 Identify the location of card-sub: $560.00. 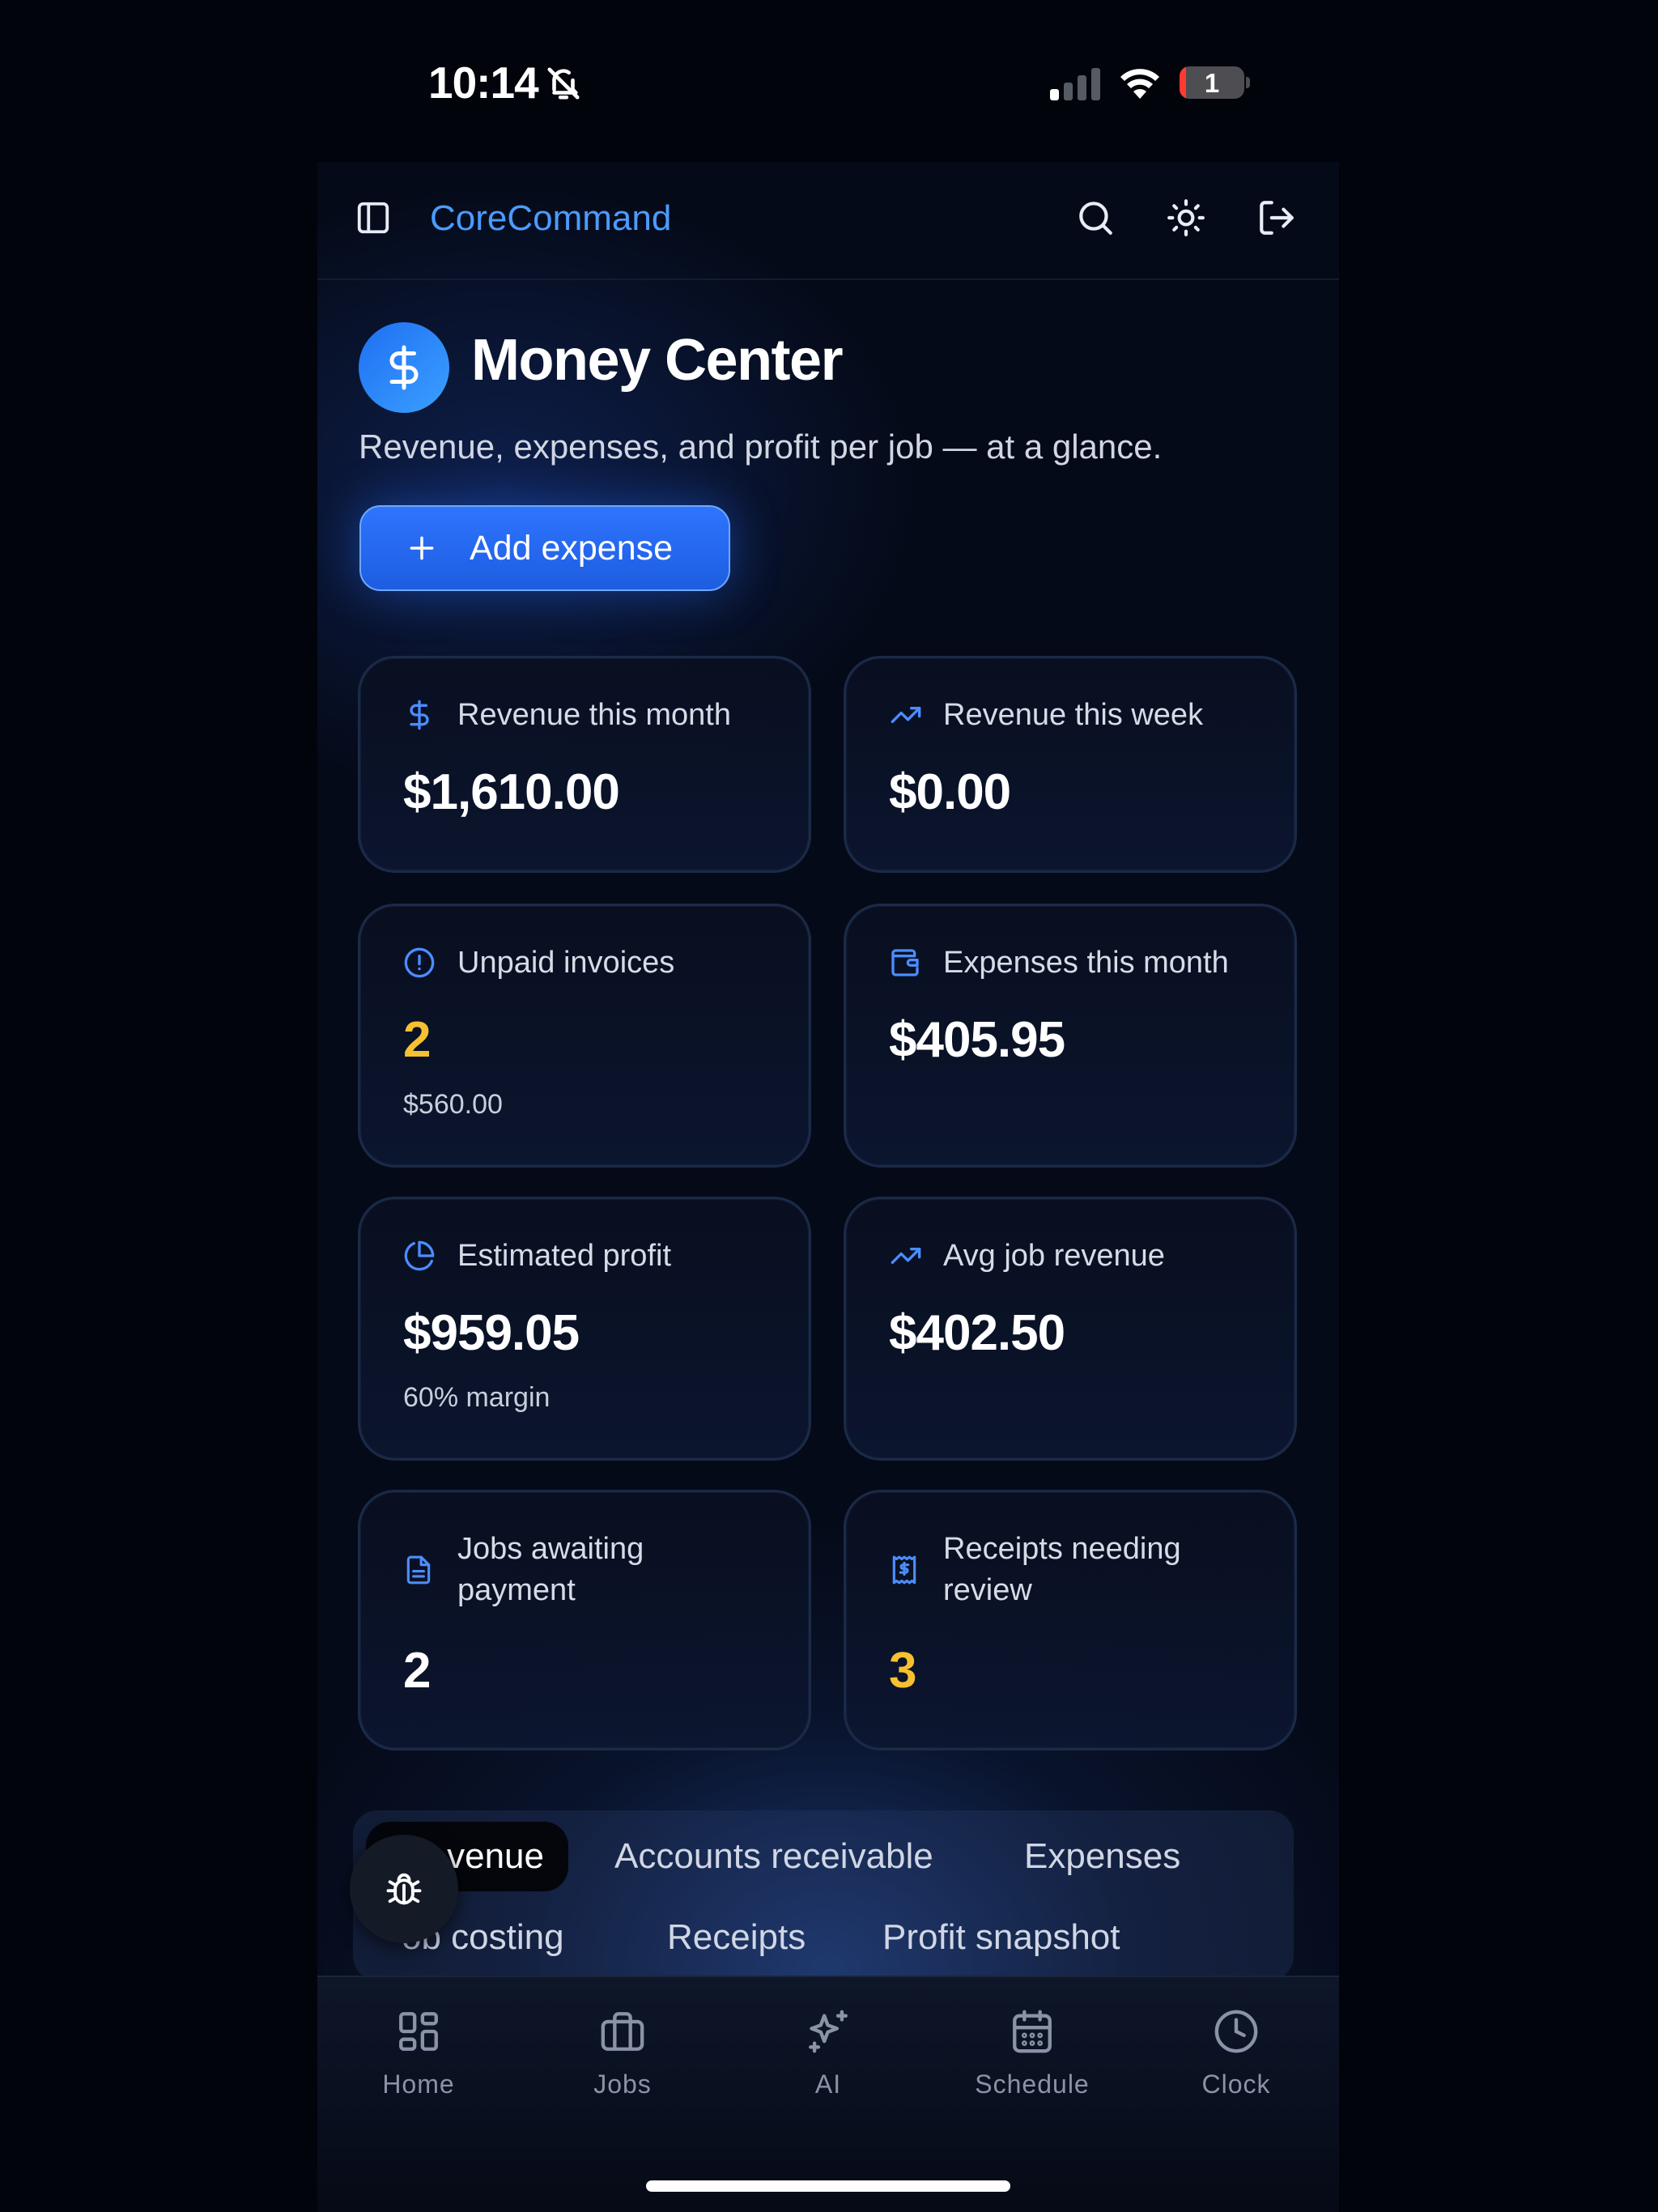
(453, 1104).